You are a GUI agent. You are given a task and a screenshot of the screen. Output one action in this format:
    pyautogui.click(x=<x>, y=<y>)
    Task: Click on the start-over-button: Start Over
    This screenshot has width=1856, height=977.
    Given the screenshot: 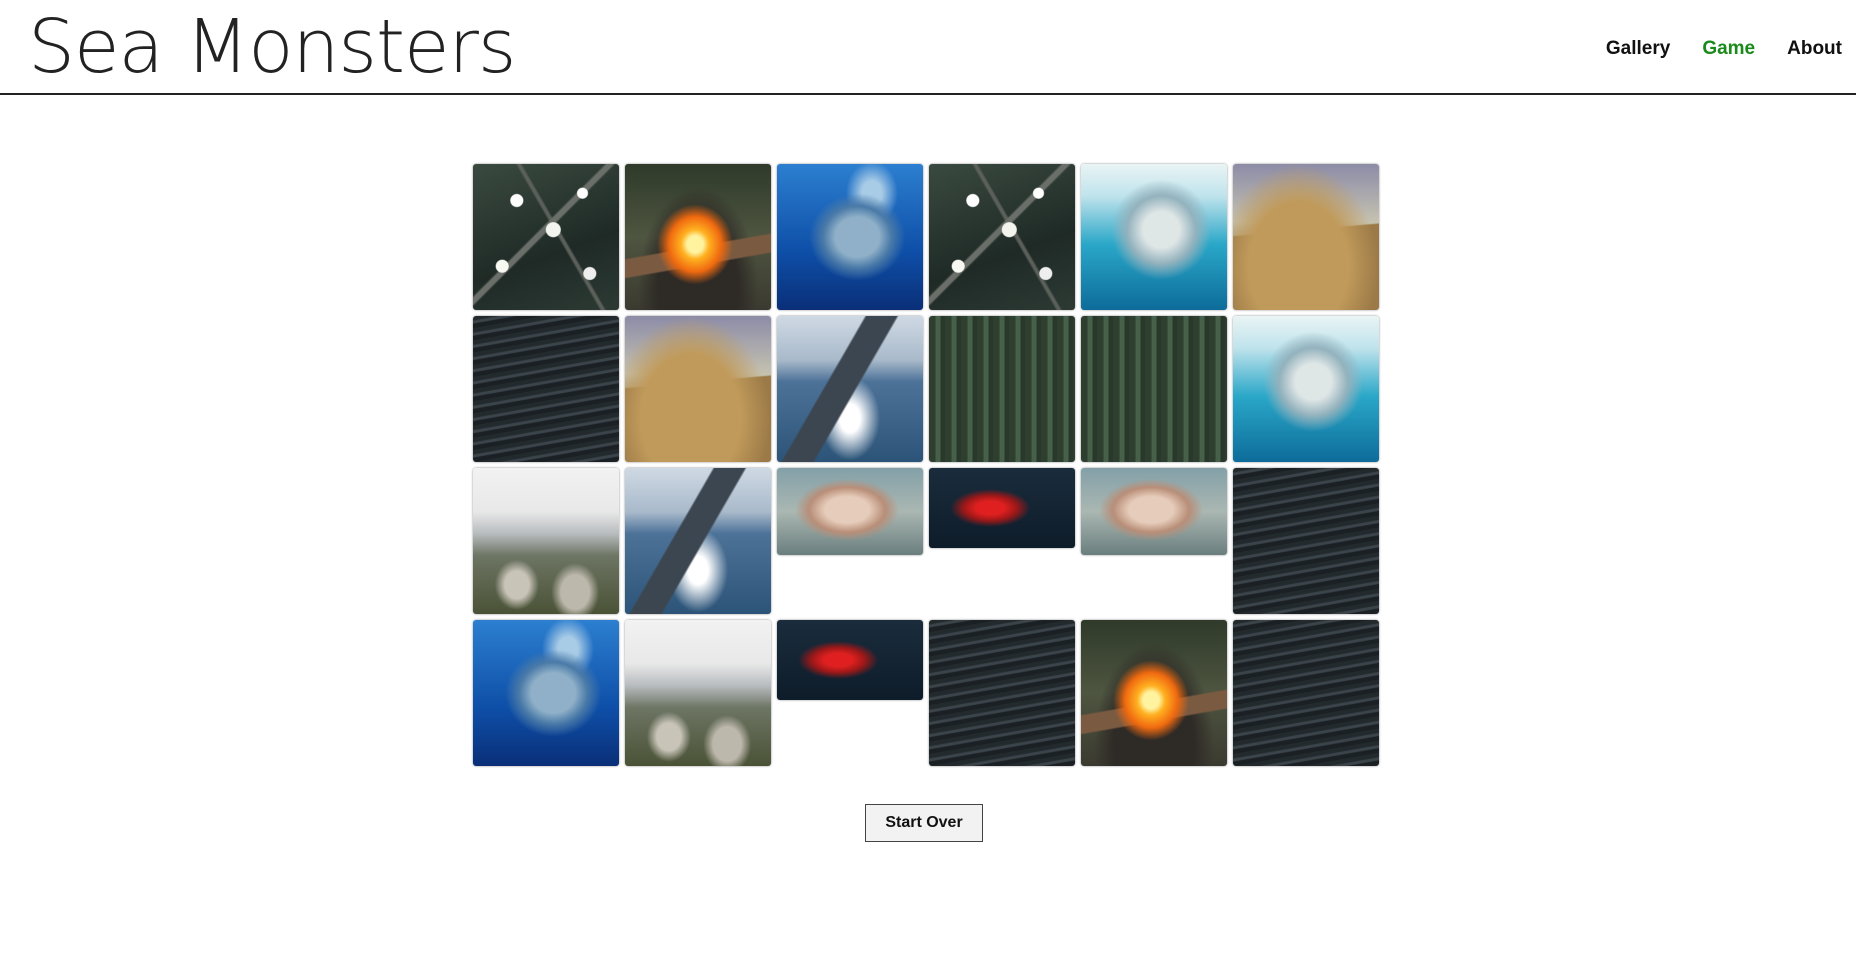 What is the action you would take?
    pyautogui.click(x=924, y=823)
    